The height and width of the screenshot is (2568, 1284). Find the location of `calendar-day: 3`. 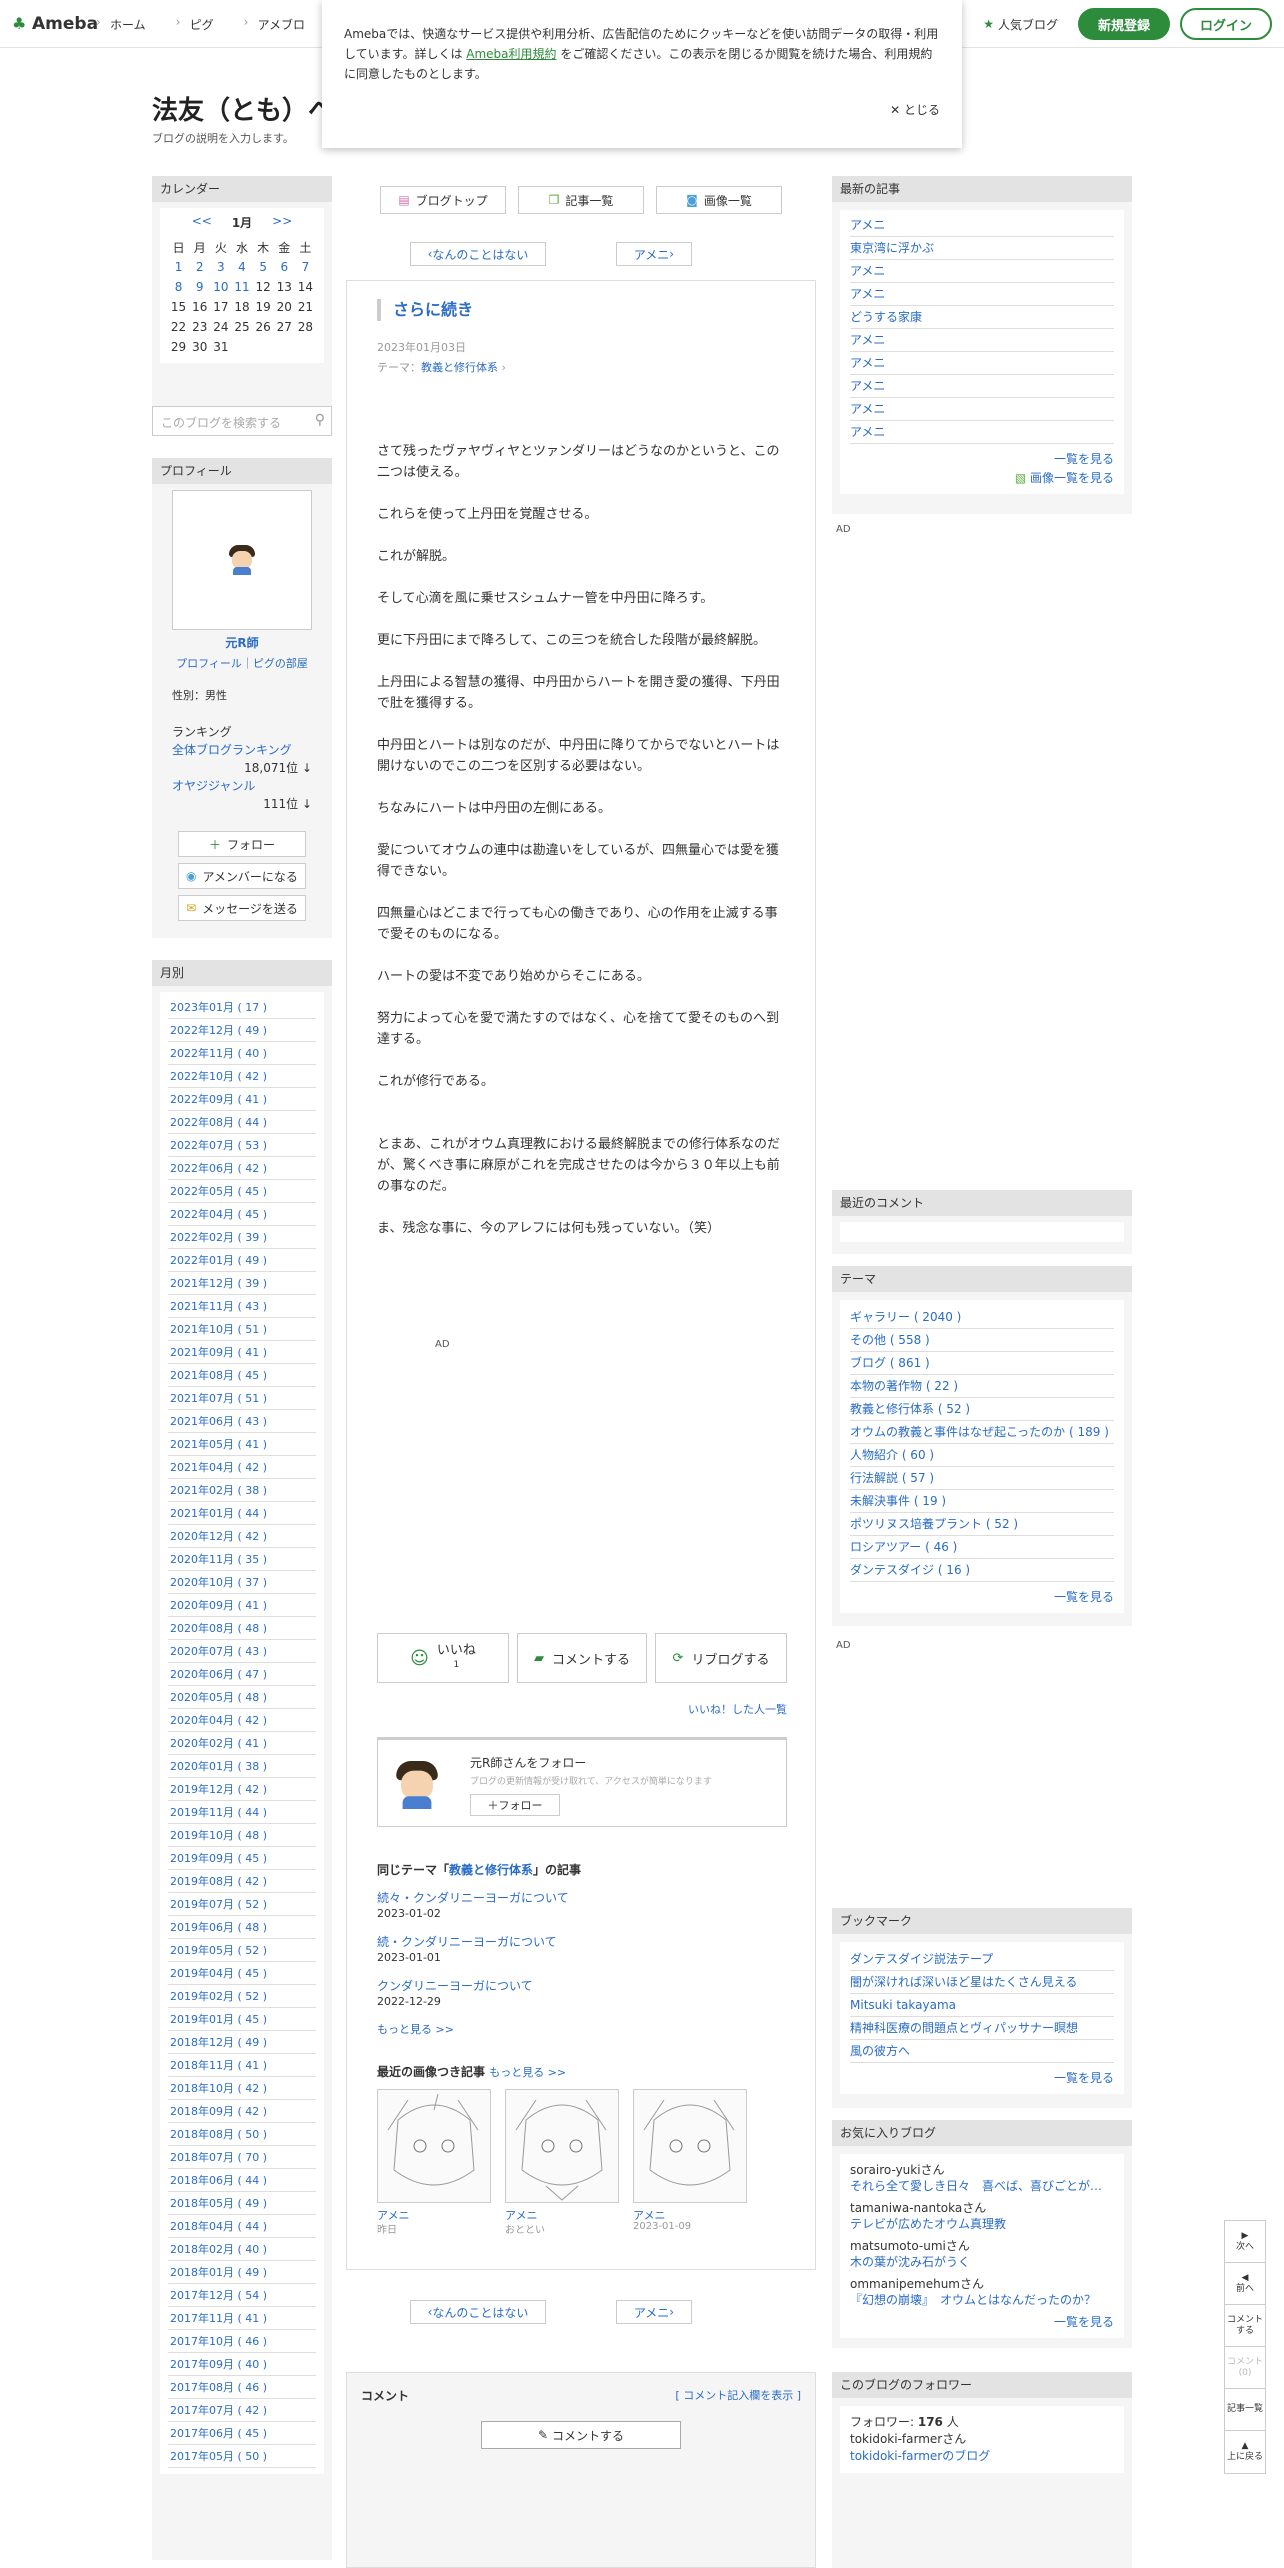

calendar-day: 3 is located at coordinates (220, 267).